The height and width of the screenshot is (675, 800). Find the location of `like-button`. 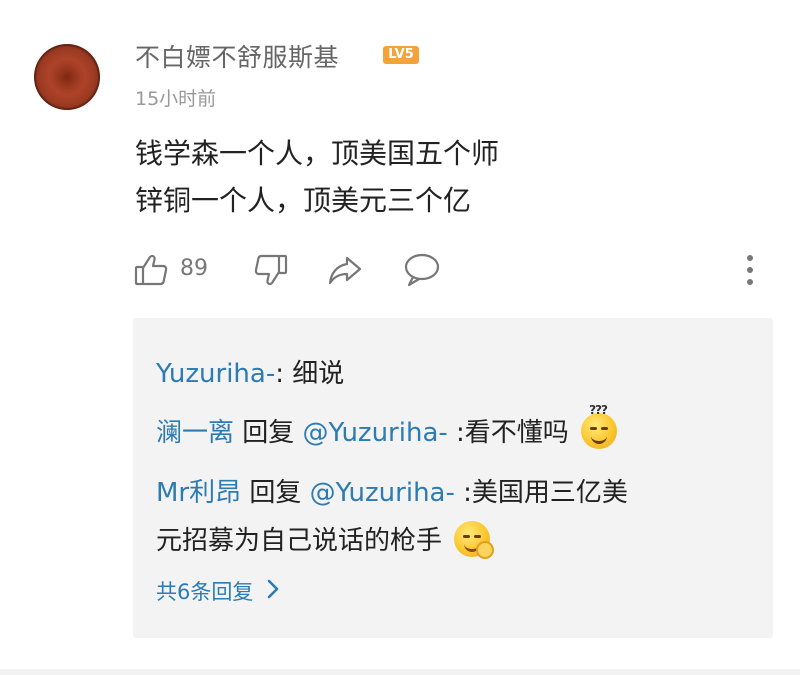

like-button is located at coordinates (151, 270).